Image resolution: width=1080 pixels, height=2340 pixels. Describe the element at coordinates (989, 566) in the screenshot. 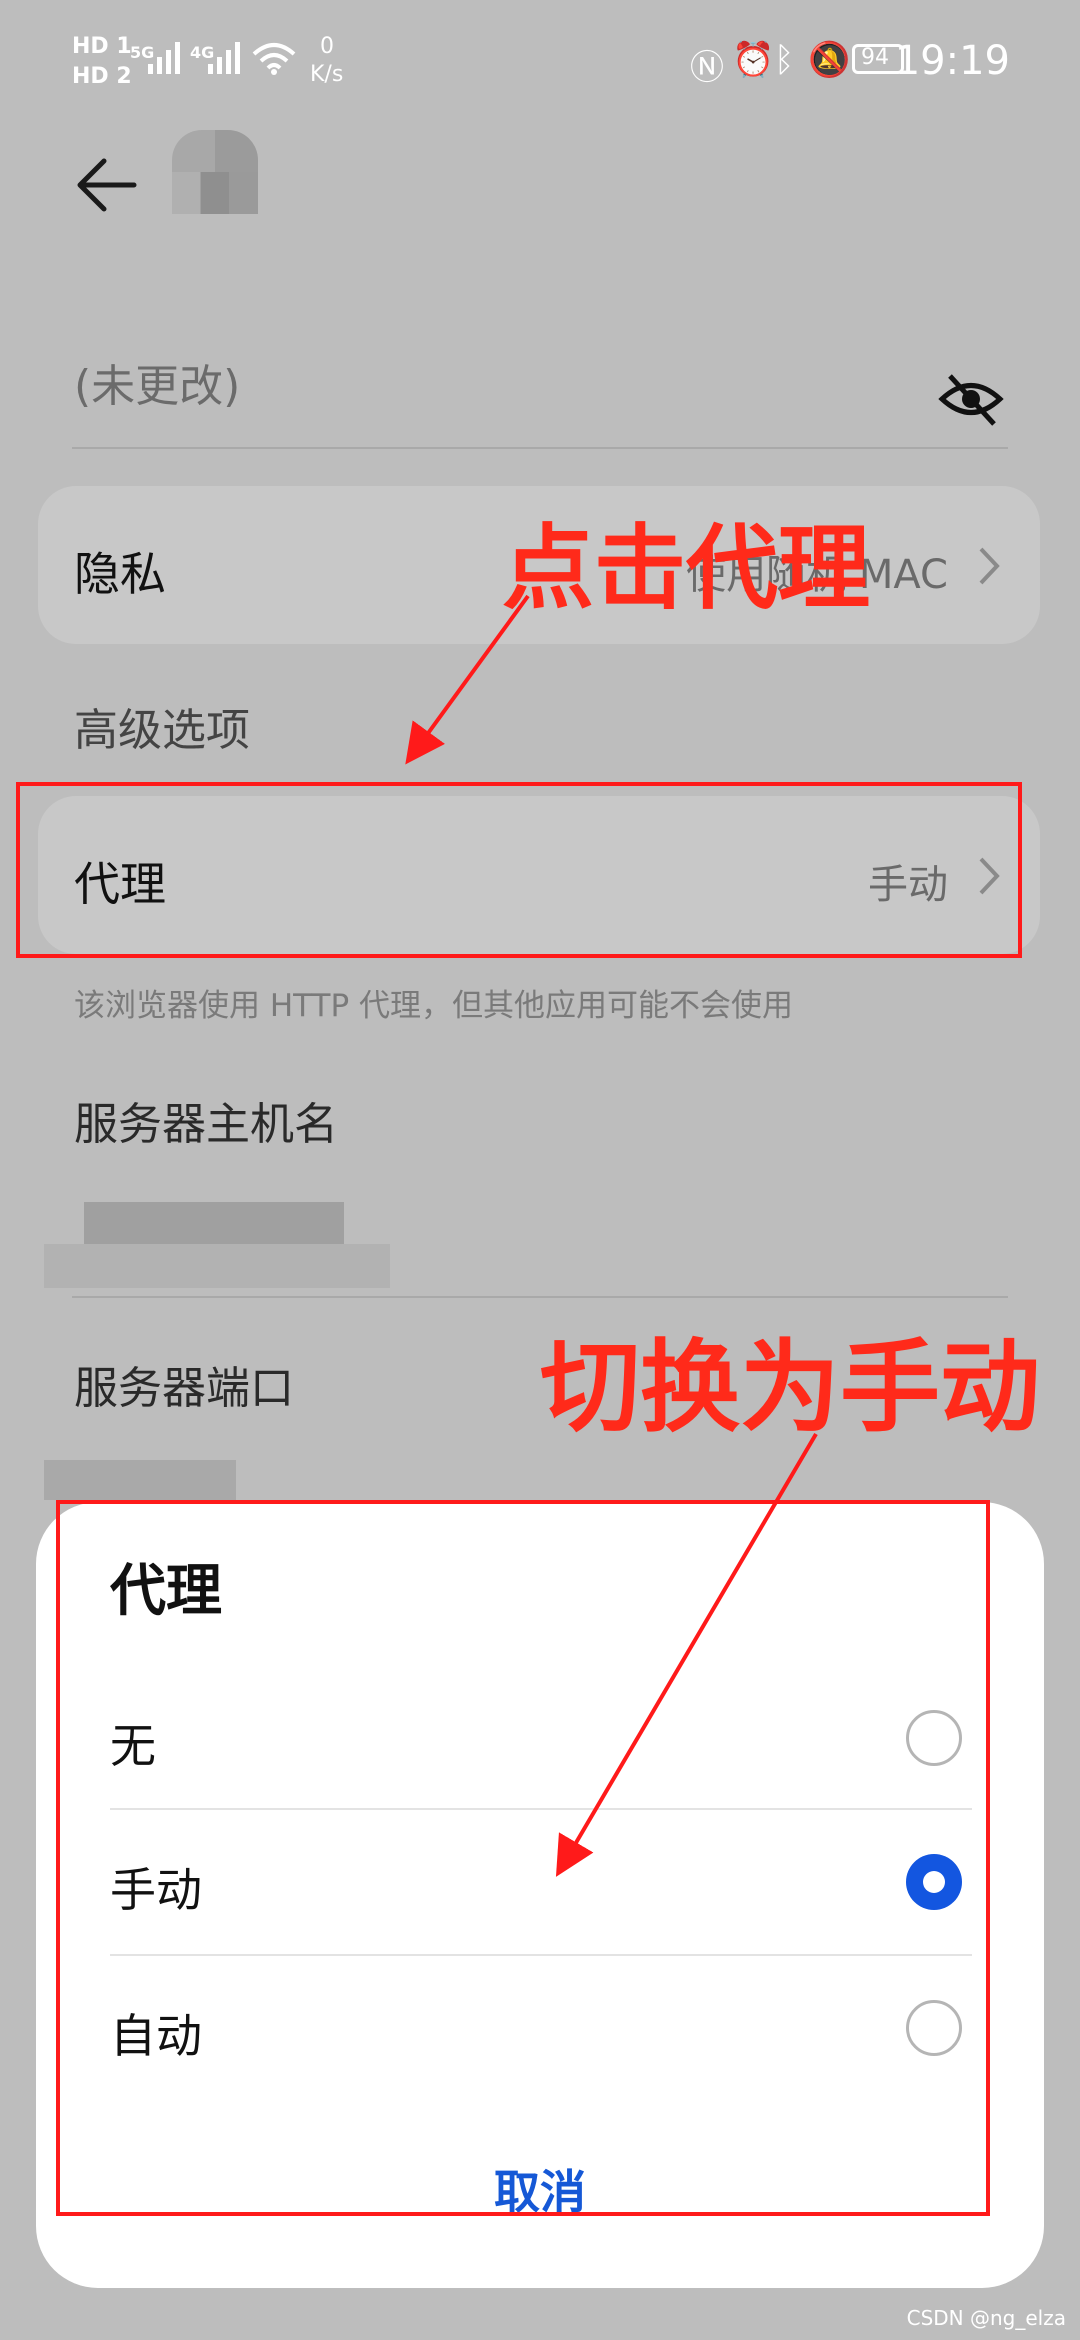

I see `chevron-right-icon` at that location.